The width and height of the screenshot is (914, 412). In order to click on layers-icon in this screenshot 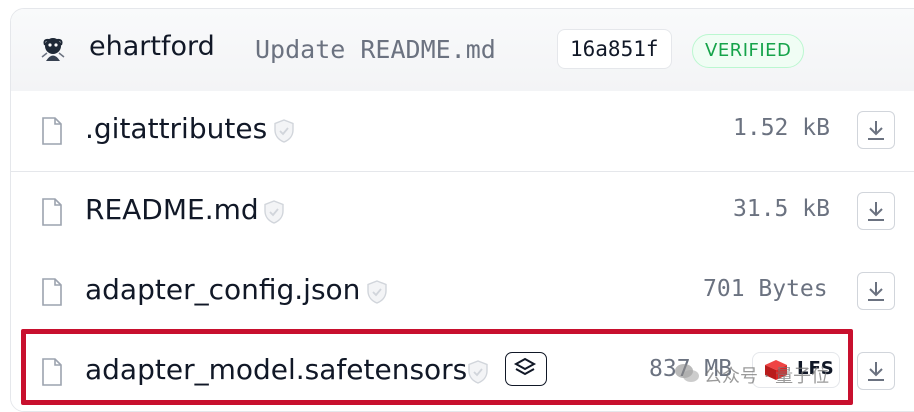, I will do `click(525, 366)`.